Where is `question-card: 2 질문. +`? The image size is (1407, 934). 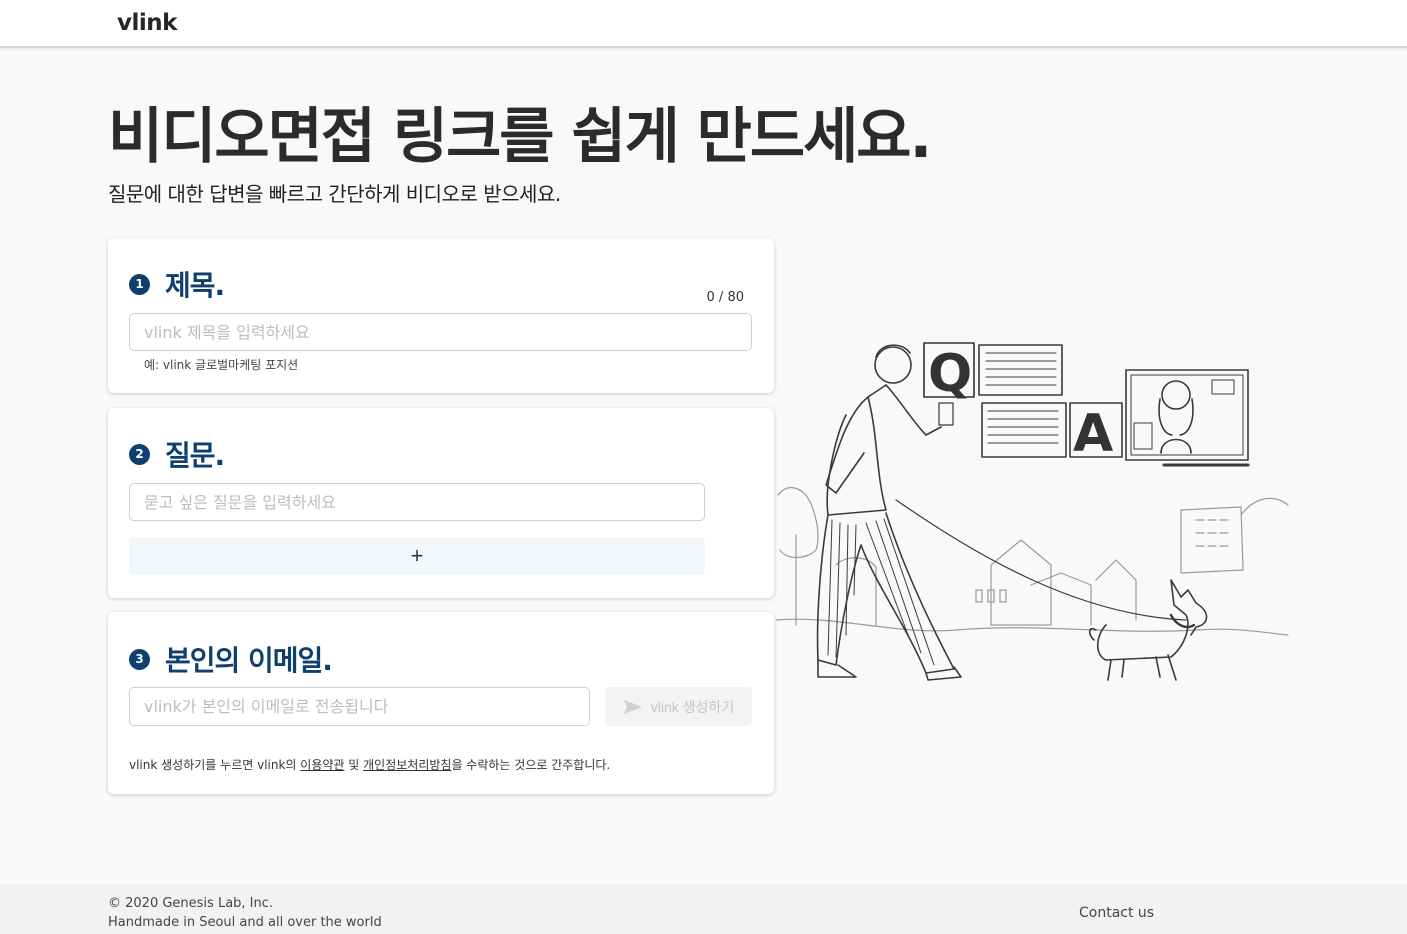 question-card: 2 질문. + is located at coordinates (441, 503).